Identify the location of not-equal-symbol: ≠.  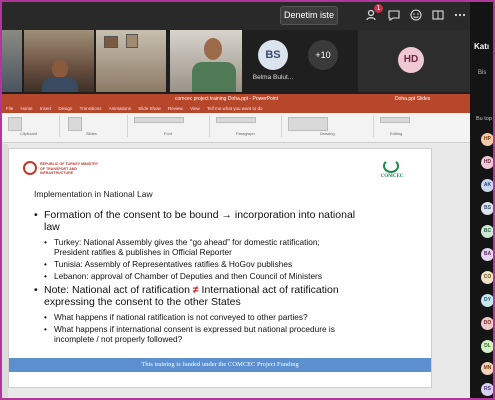
(195, 290).